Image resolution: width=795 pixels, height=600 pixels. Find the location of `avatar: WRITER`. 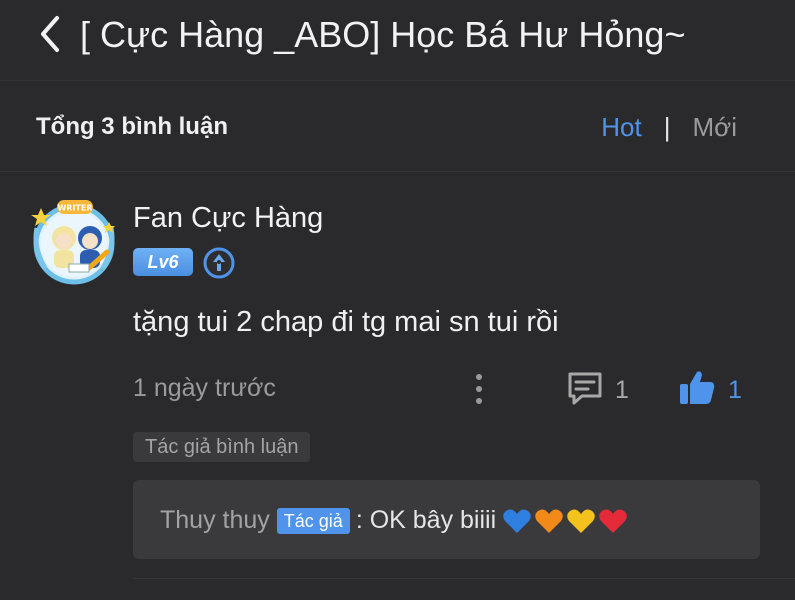

avatar: WRITER is located at coordinates (74, 242).